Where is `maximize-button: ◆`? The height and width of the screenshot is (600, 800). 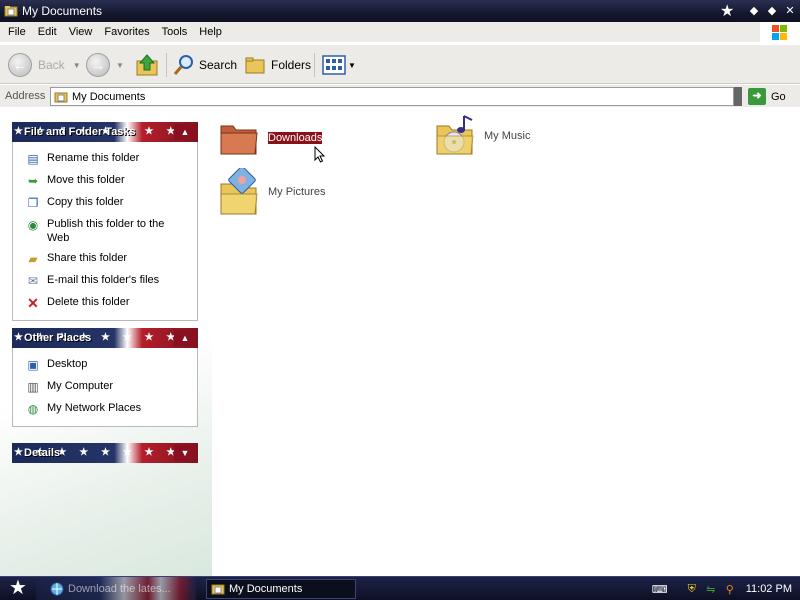
maximize-button: ◆ is located at coordinates (772, 11).